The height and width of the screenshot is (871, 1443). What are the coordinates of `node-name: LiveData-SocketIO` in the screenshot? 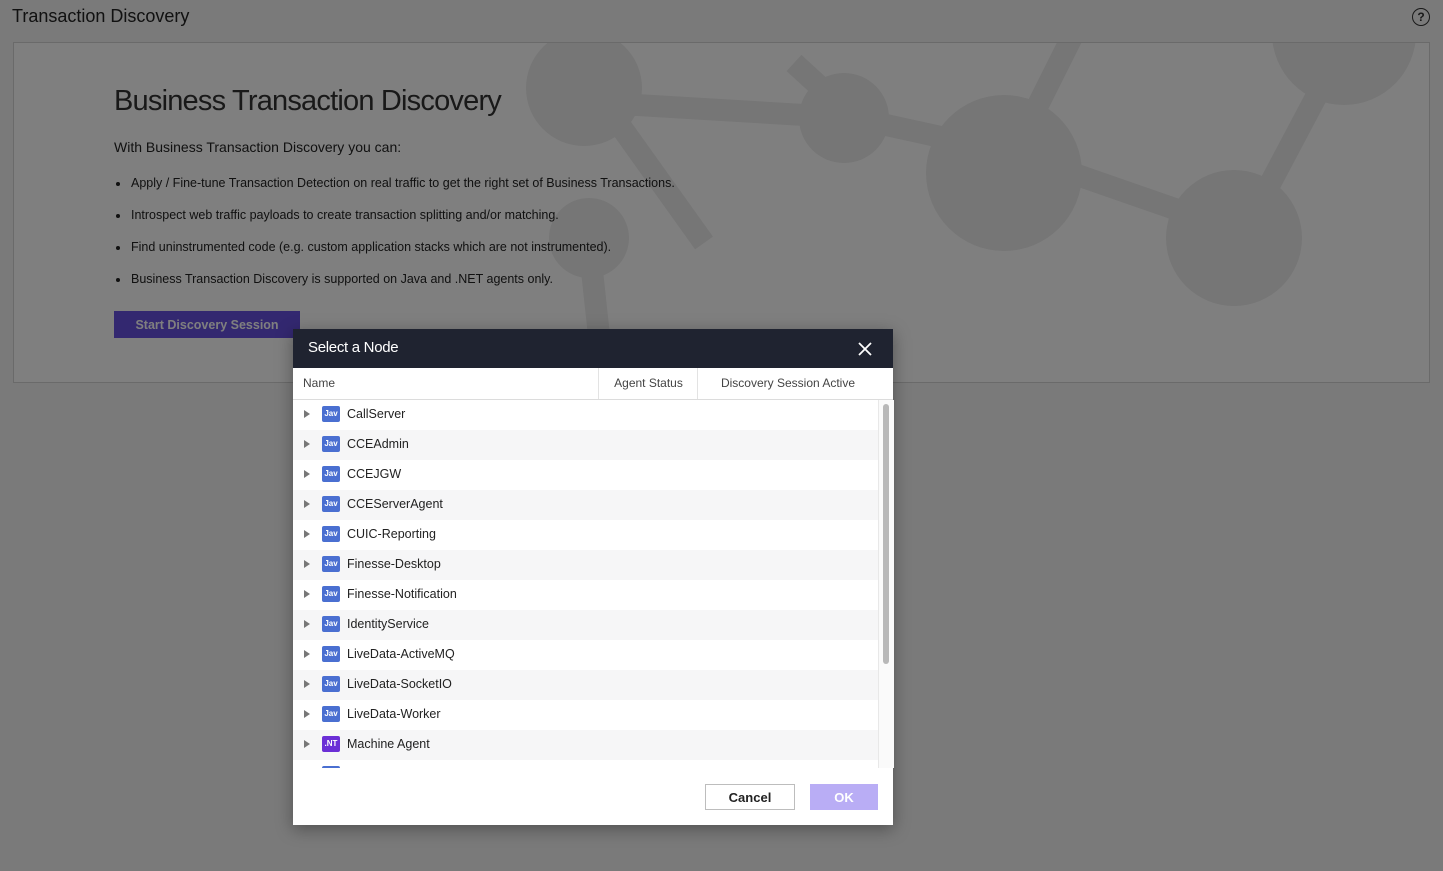 It's located at (399, 684).